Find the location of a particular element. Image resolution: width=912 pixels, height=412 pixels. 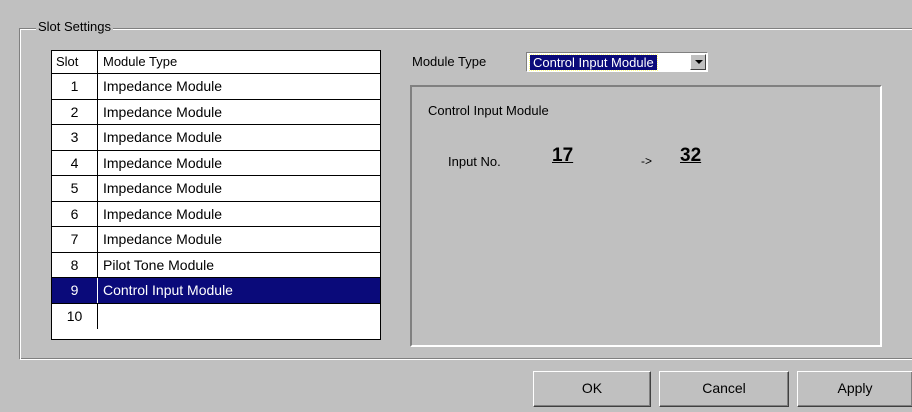

input-range-start: 17 is located at coordinates (563, 155).